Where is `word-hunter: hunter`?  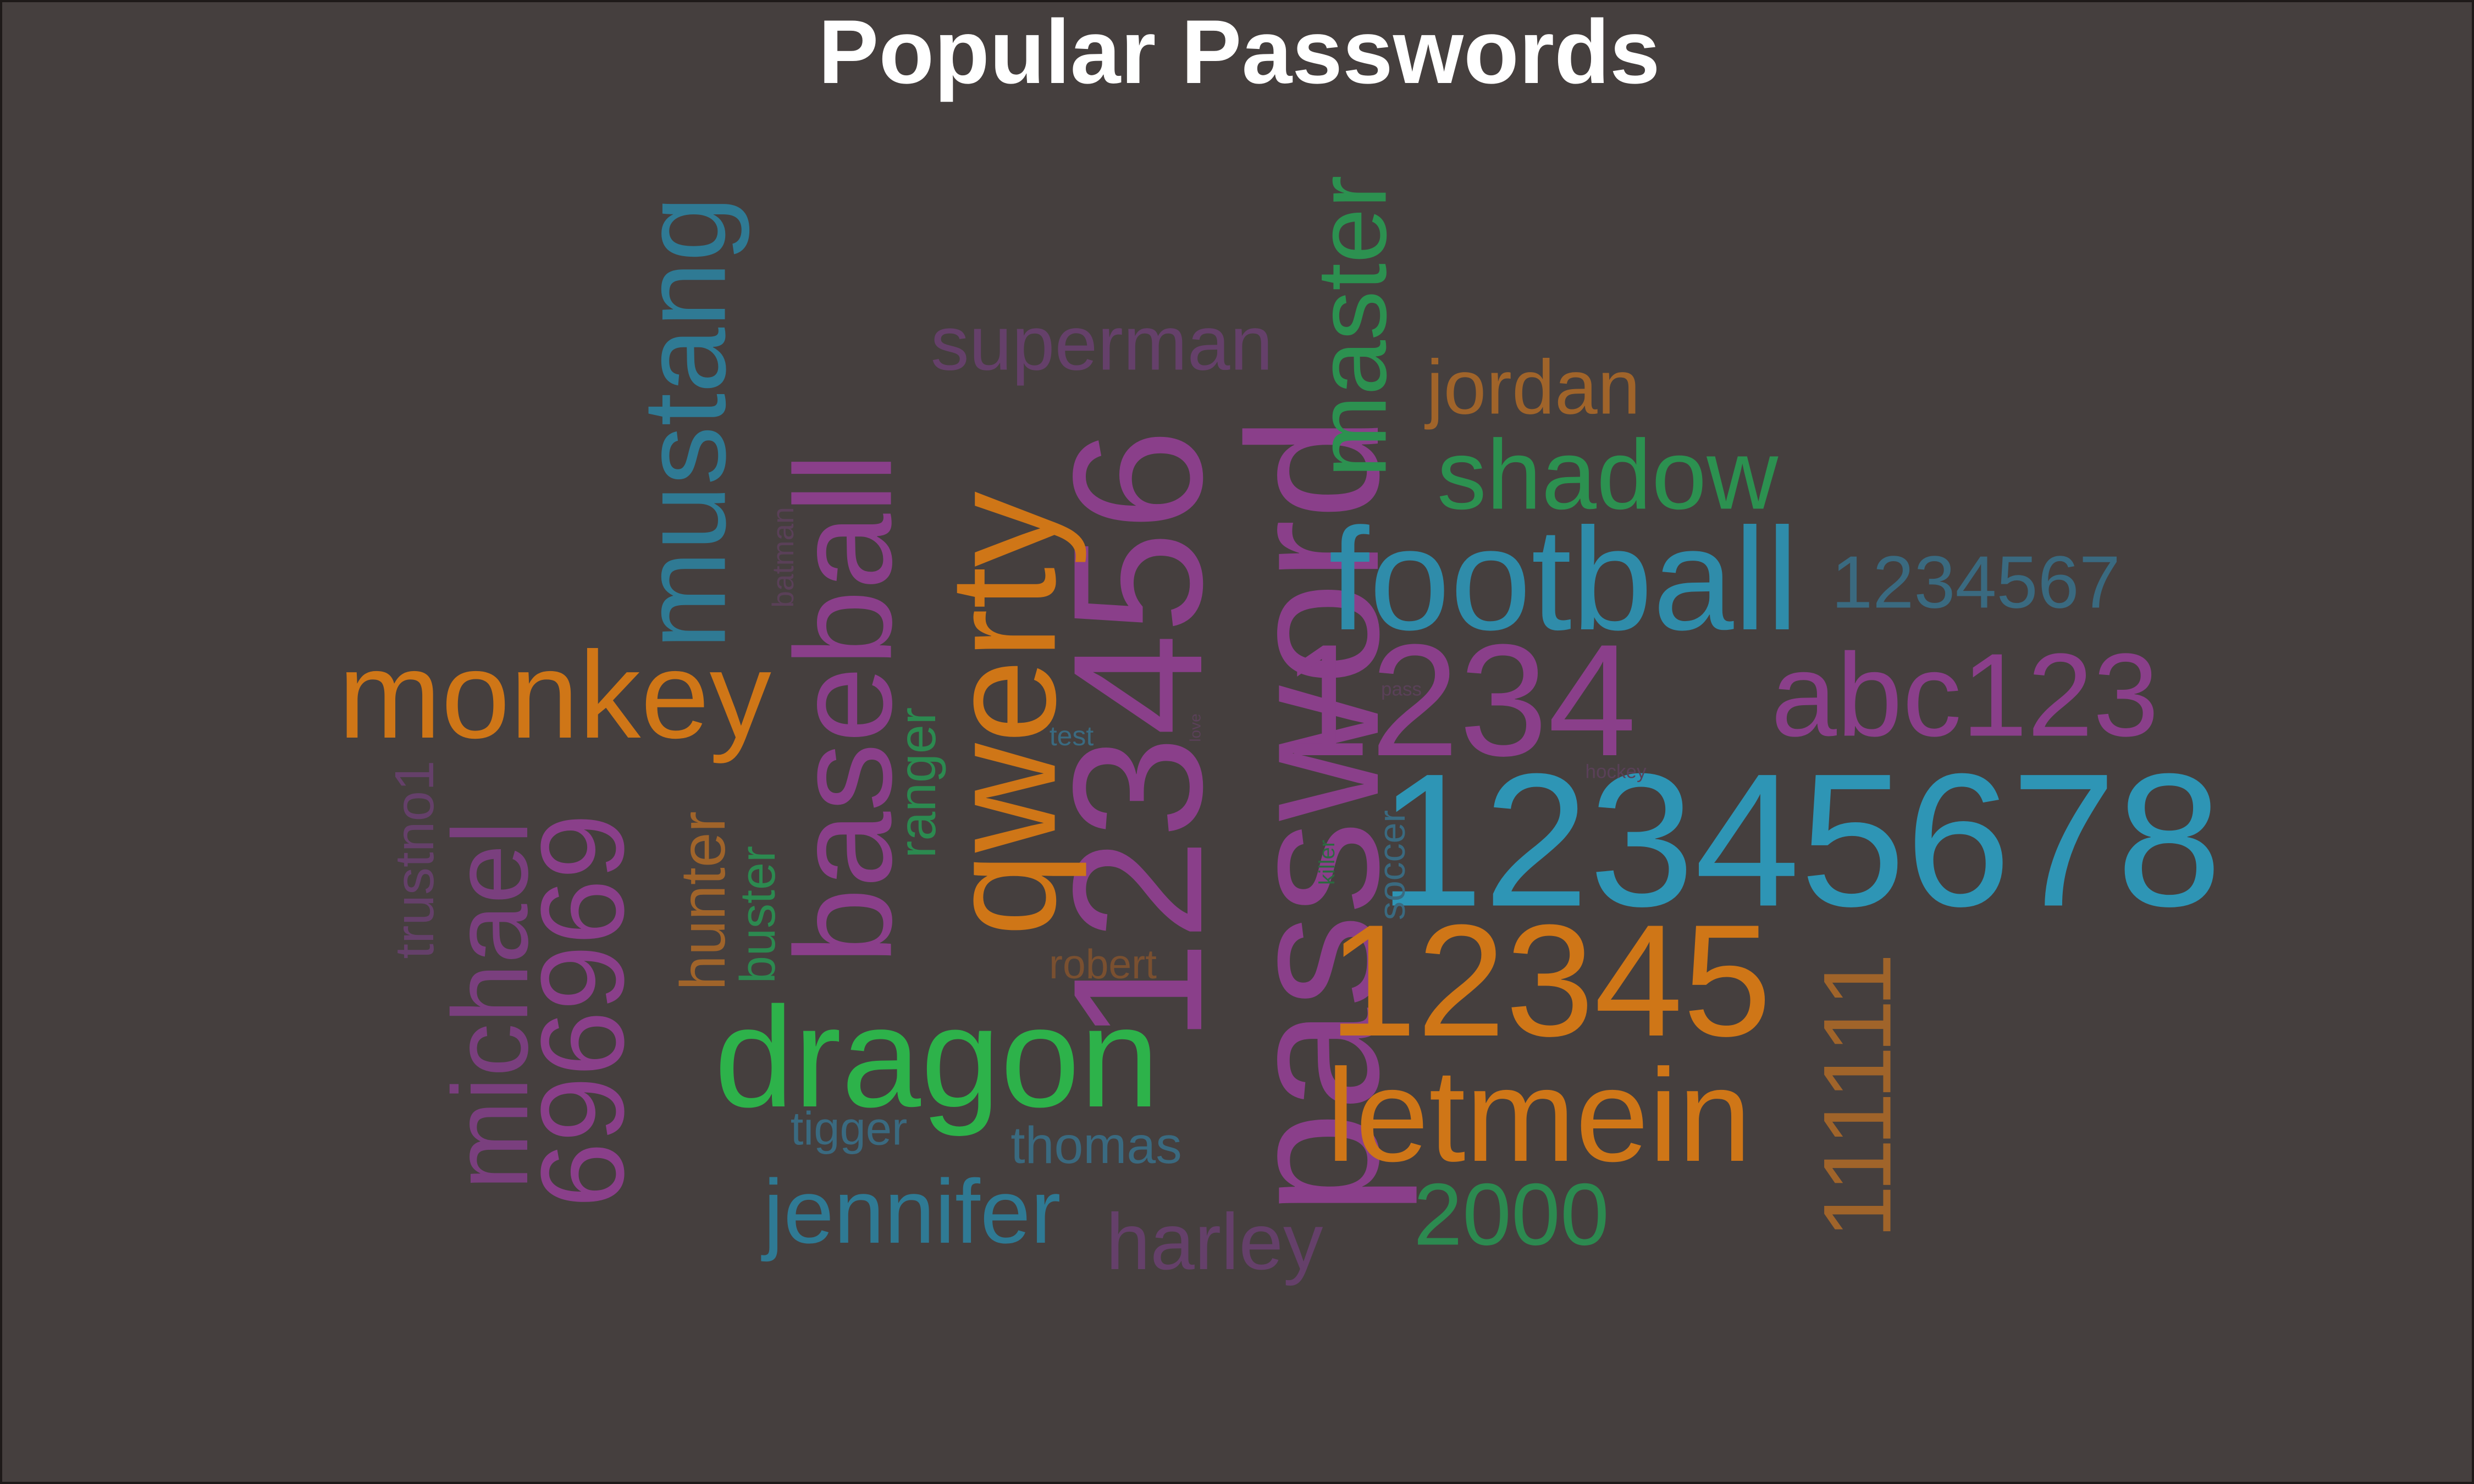 word-hunter: hunter is located at coordinates (703, 900).